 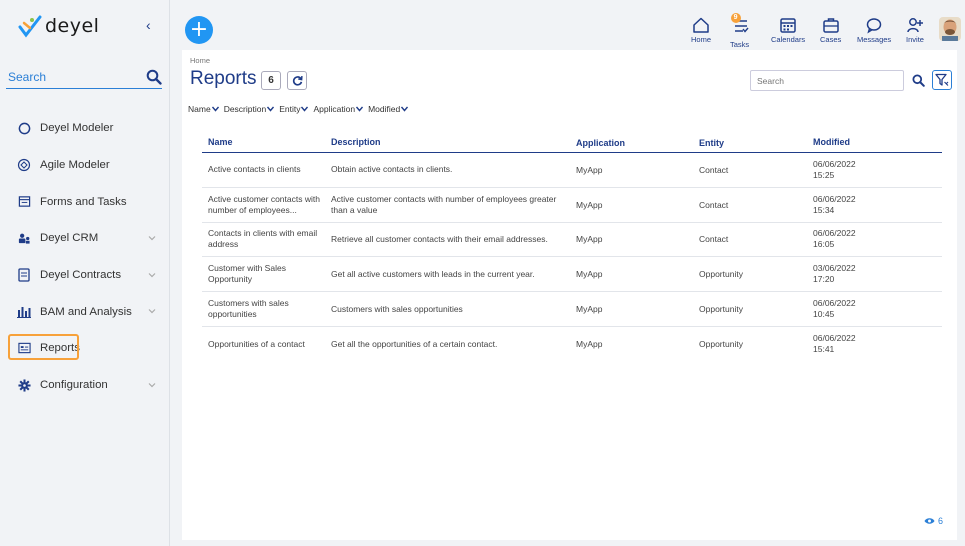 What do you see at coordinates (392, 169) in the screenshot?
I see `cell-description: Obtain active contacts in clients.` at bounding box center [392, 169].